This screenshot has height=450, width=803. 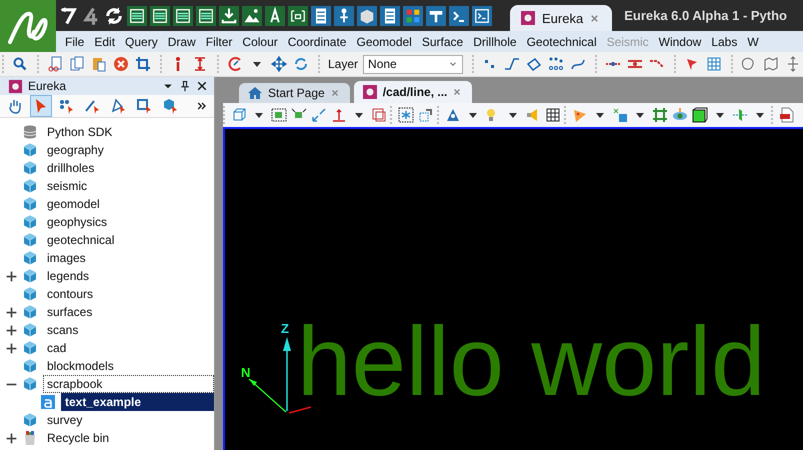 What do you see at coordinates (442, 41) in the screenshot?
I see `menu-item: Surface` at bounding box center [442, 41].